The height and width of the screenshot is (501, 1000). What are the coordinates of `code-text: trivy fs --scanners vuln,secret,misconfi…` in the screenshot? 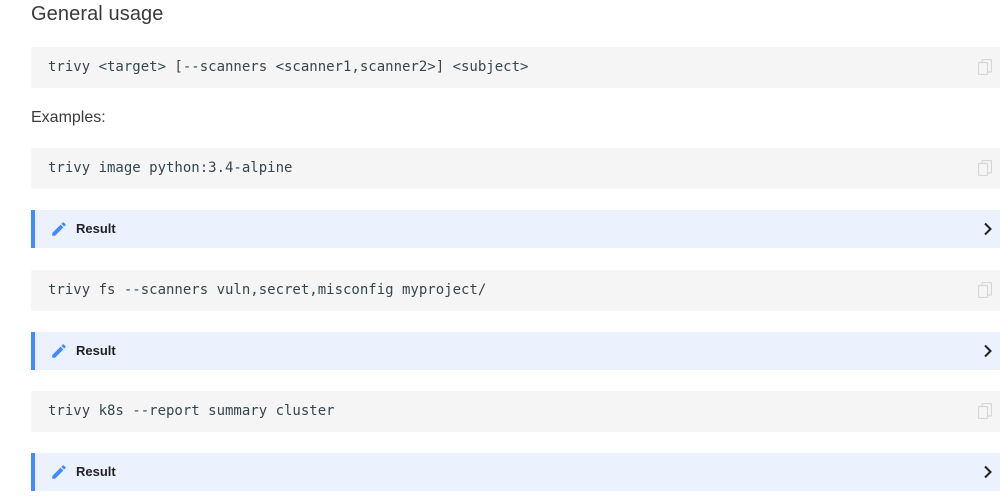 It's located at (267, 290).